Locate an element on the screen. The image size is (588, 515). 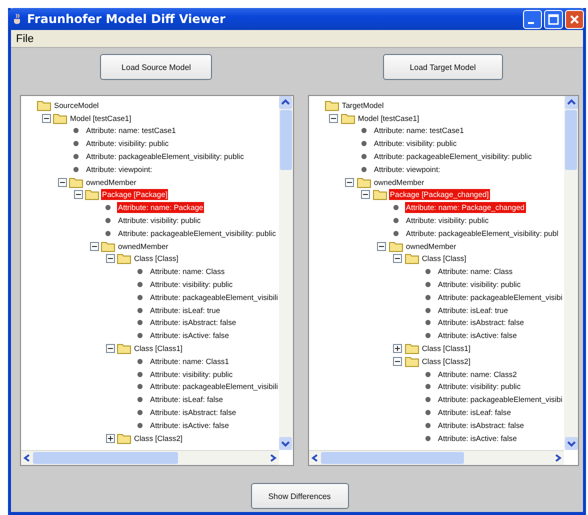
close-button is located at coordinates (574, 19).